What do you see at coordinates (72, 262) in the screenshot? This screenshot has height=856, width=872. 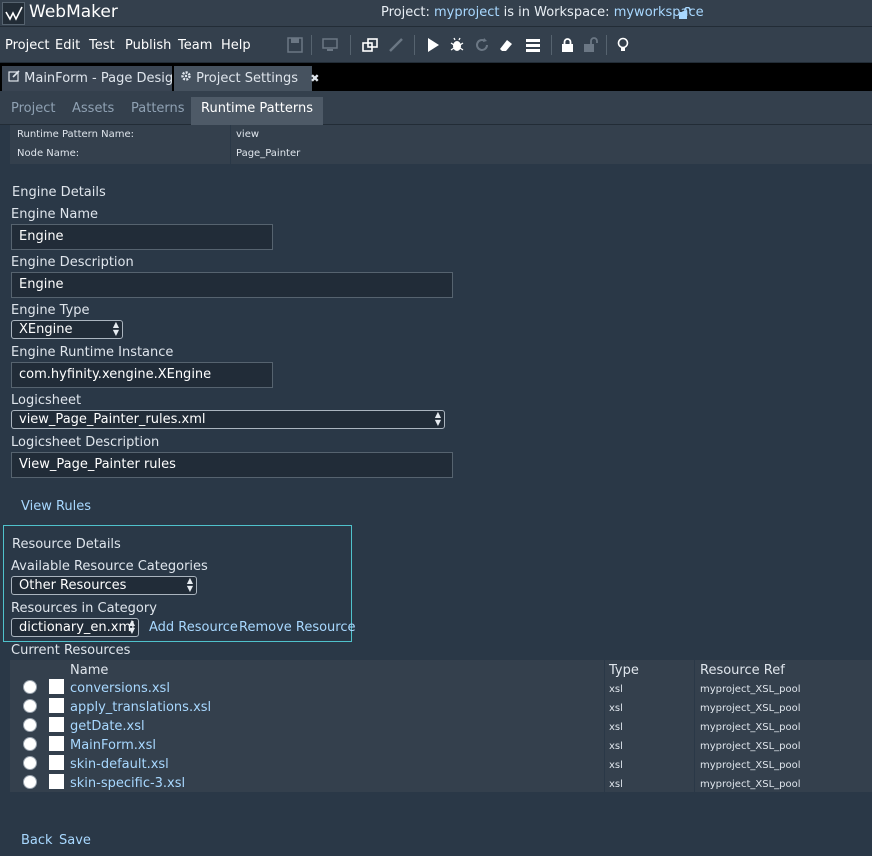 I see `engine-description-label: Engine Description` at bounding box center [72, 262].